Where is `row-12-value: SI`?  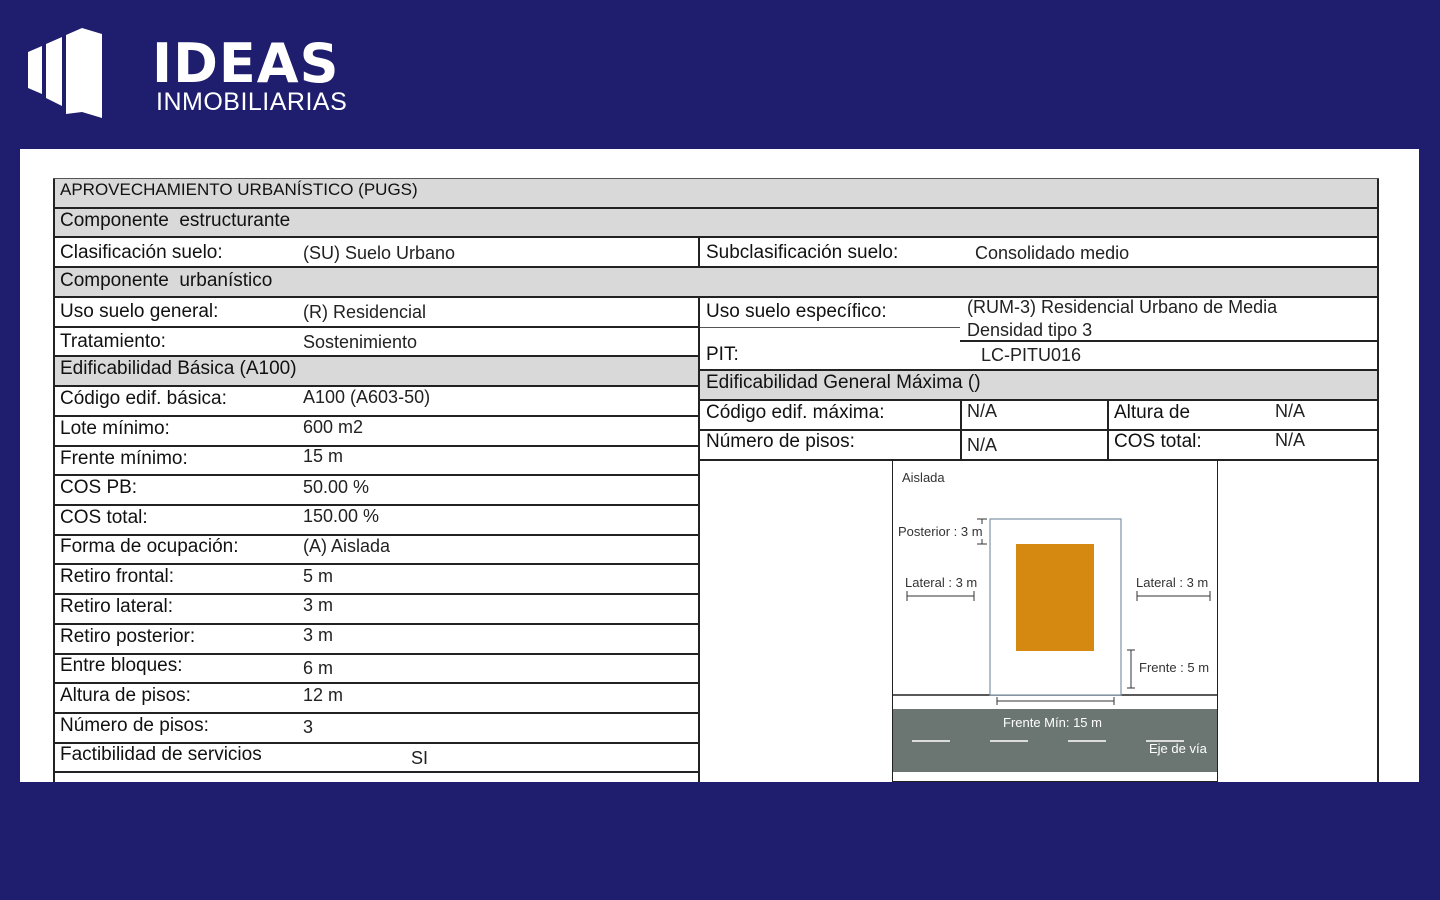 row-12-value: SI is located at coordinates (420, 758).